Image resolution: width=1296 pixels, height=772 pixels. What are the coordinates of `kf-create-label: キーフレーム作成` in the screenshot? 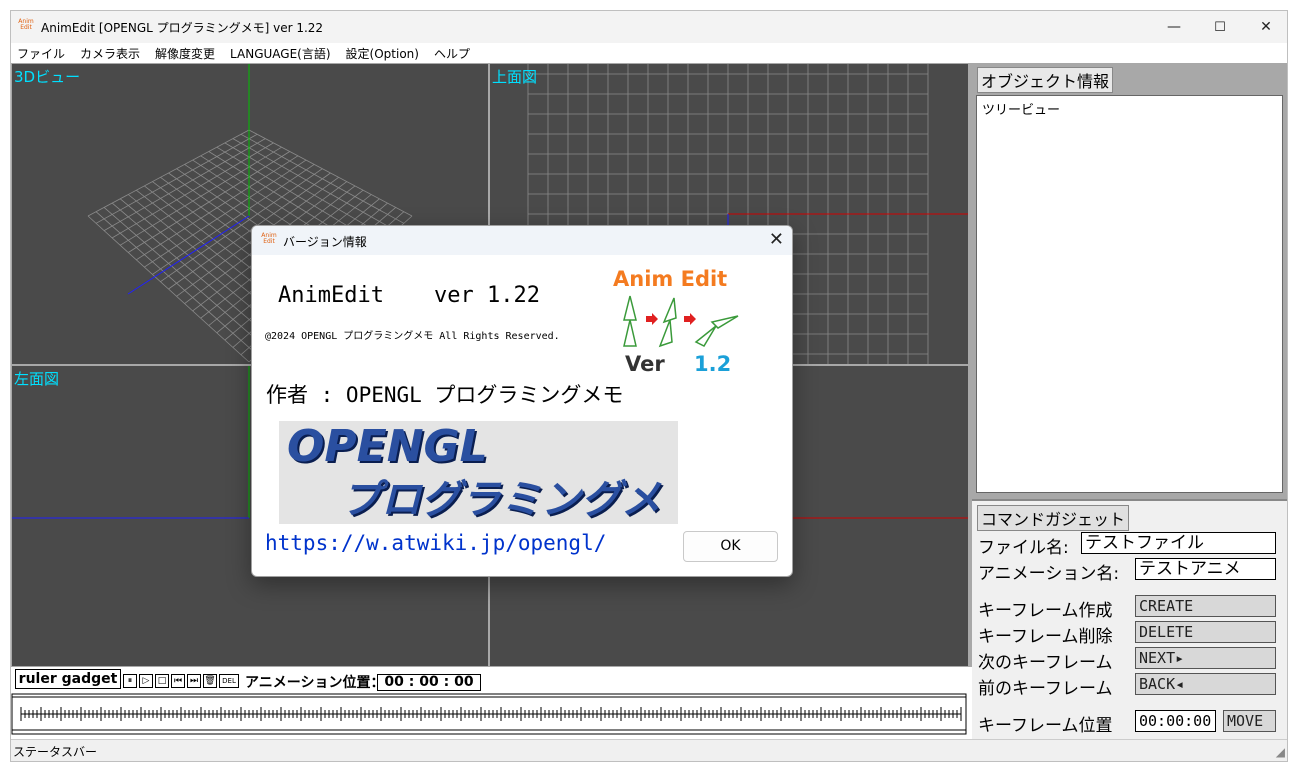 It's located at (1045, 611).